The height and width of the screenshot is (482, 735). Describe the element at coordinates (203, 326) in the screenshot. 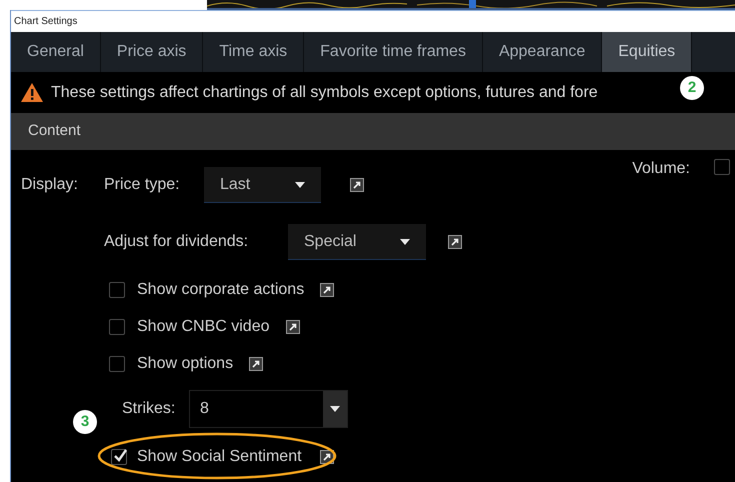

I see `checkbox-label: Show CNBC video` at that location.